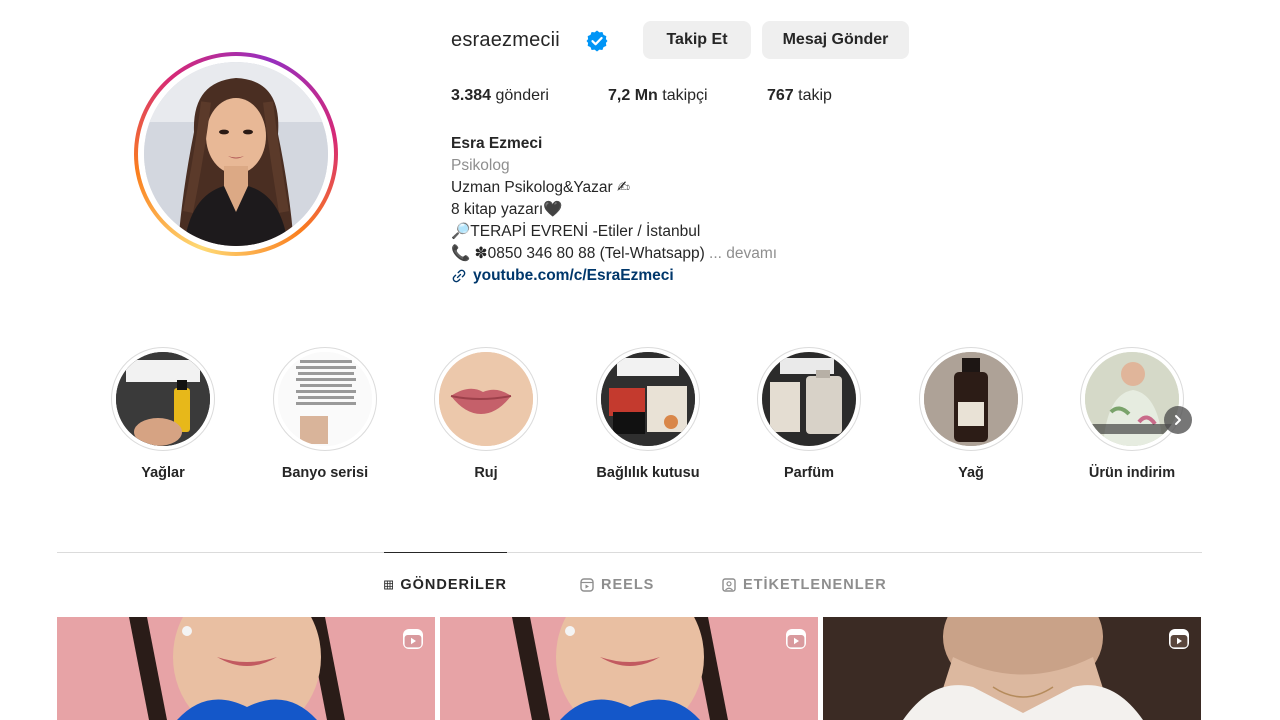 This screenshot has width=1280, height=720. I want to click on following-count-label: takip, so click(815, 95).